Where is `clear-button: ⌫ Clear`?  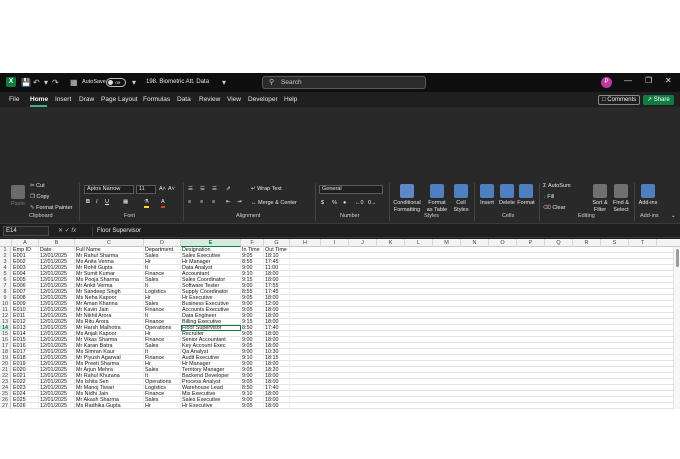 clear-button: ⌫ Clear is located at coordinates (554, 208).